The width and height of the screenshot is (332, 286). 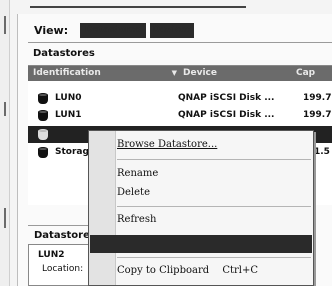 I want to click on column-header-label: Cap, so click(x=306, y=73).